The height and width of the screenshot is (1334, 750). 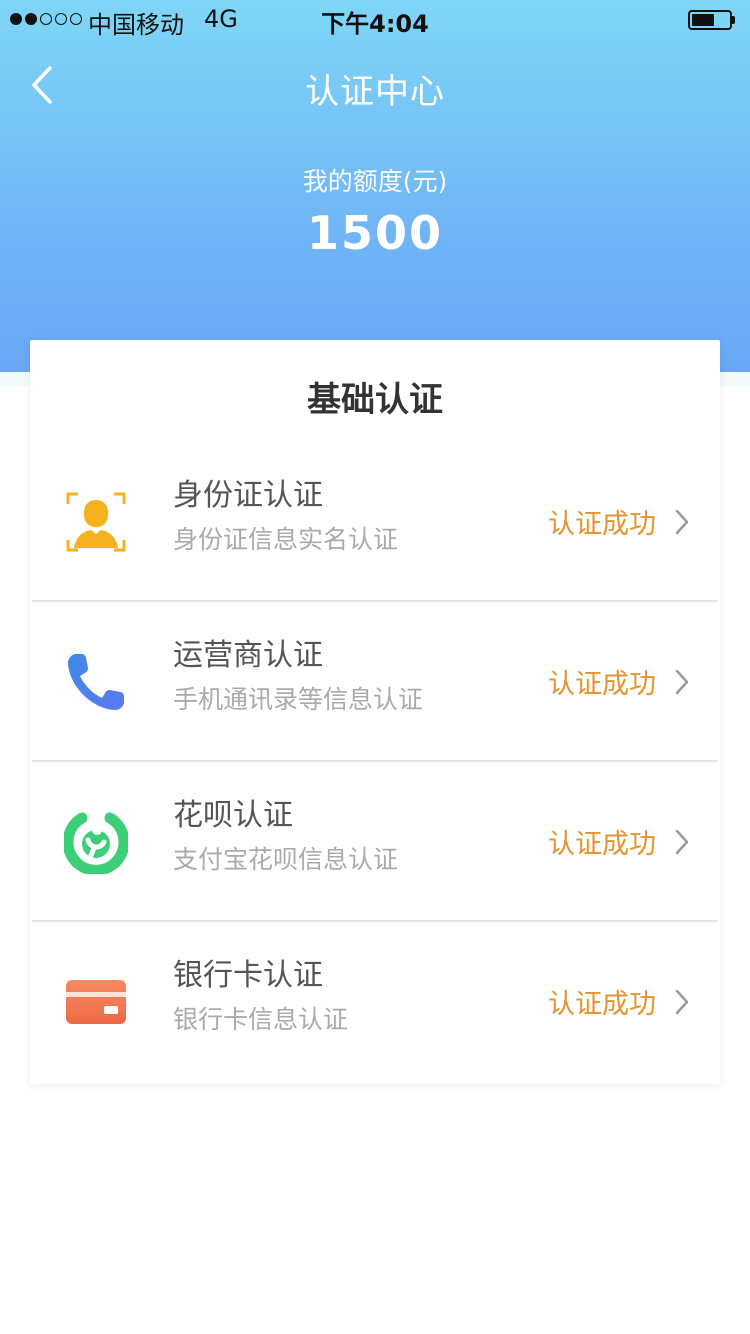 I want to click on battery-level, so click(x=703, y=20).